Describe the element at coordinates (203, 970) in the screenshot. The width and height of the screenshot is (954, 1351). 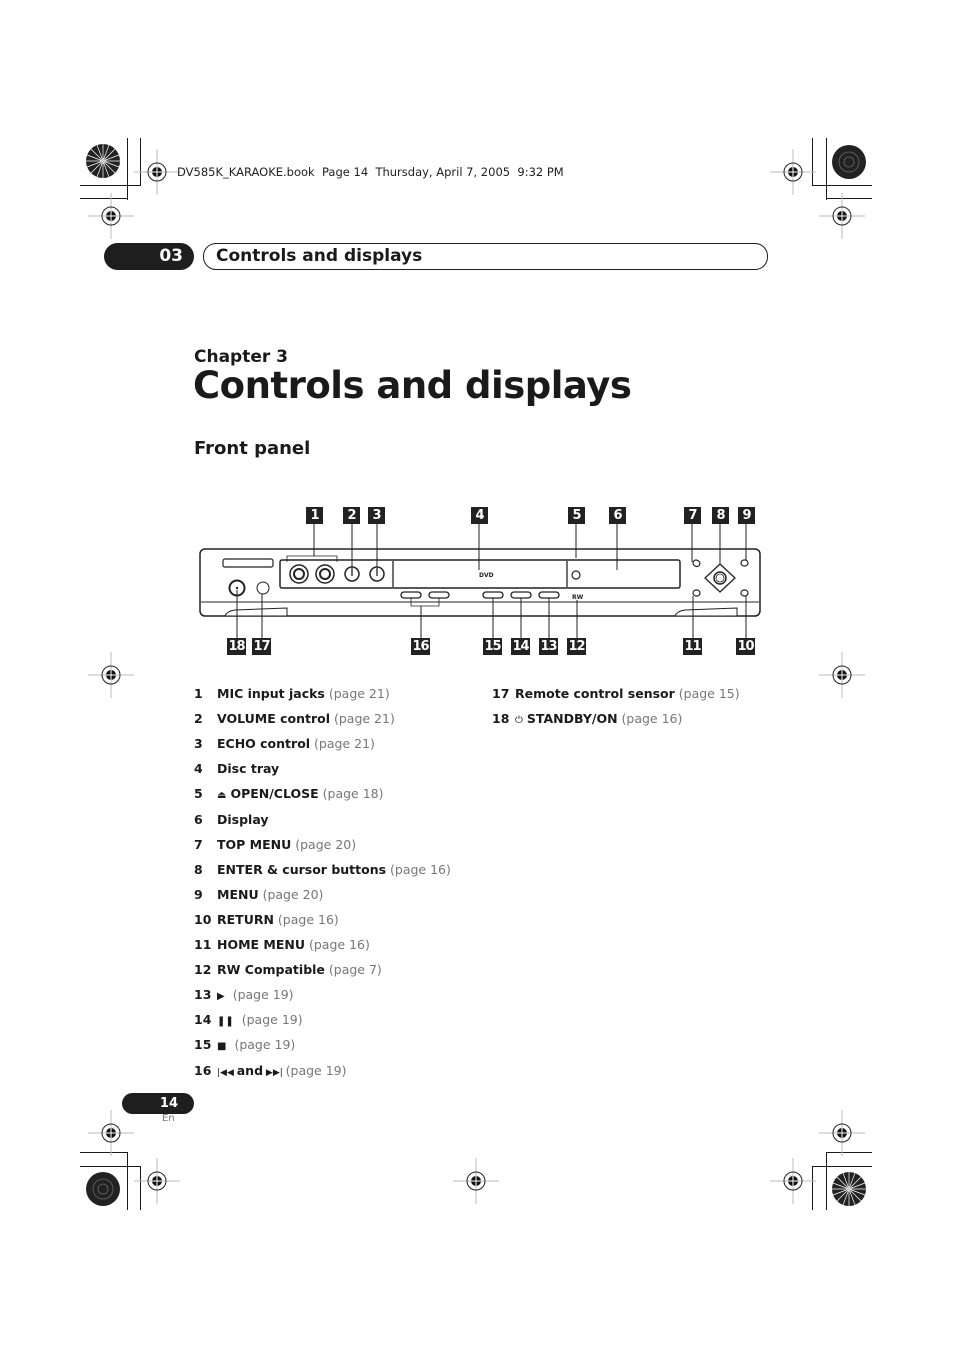
I see `legend-item-number: 12` at that location.